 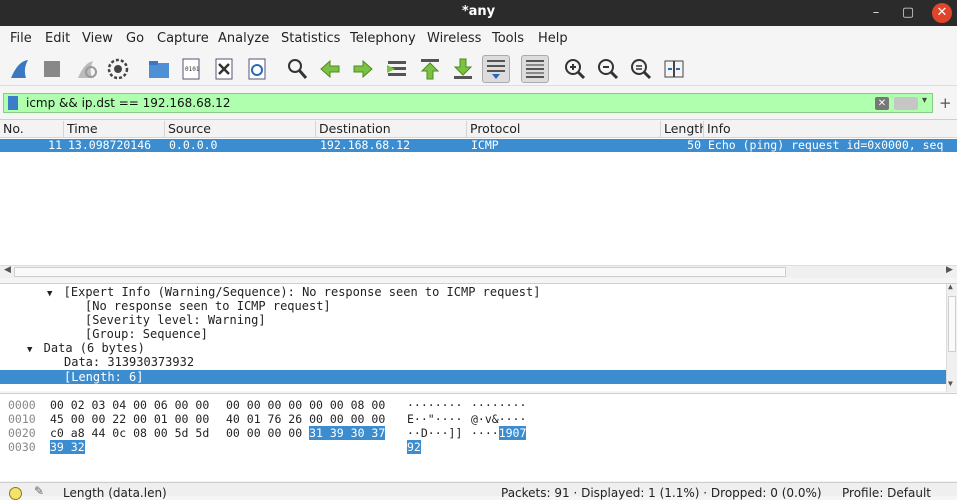 I want to click on shark-fin-icon, so click(x=20, y=69).